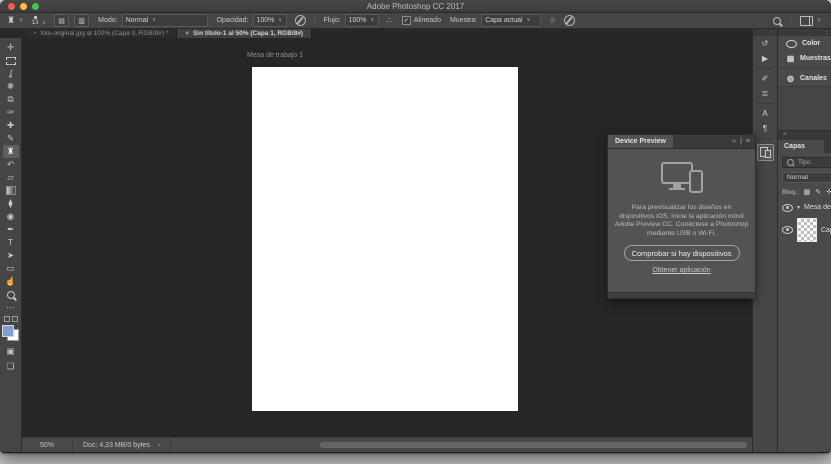 The width and height of the screenshot is (831, 464). What do you see at coordinates (269, 20) in the screenshot?
I see `opacity-select: 100% ∨` at bounding box center [269, 20].